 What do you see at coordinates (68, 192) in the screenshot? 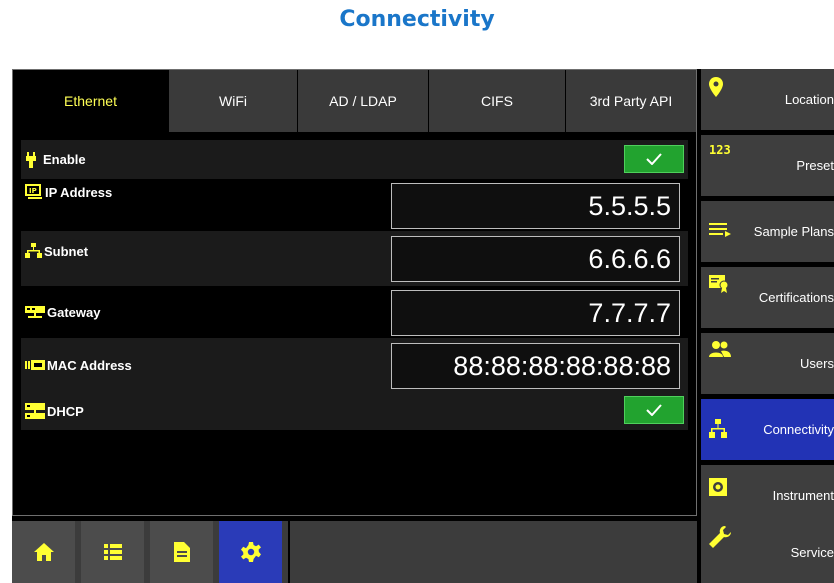
I see `ip-address-label: IP IP Address` at bounding box center [68, 192].